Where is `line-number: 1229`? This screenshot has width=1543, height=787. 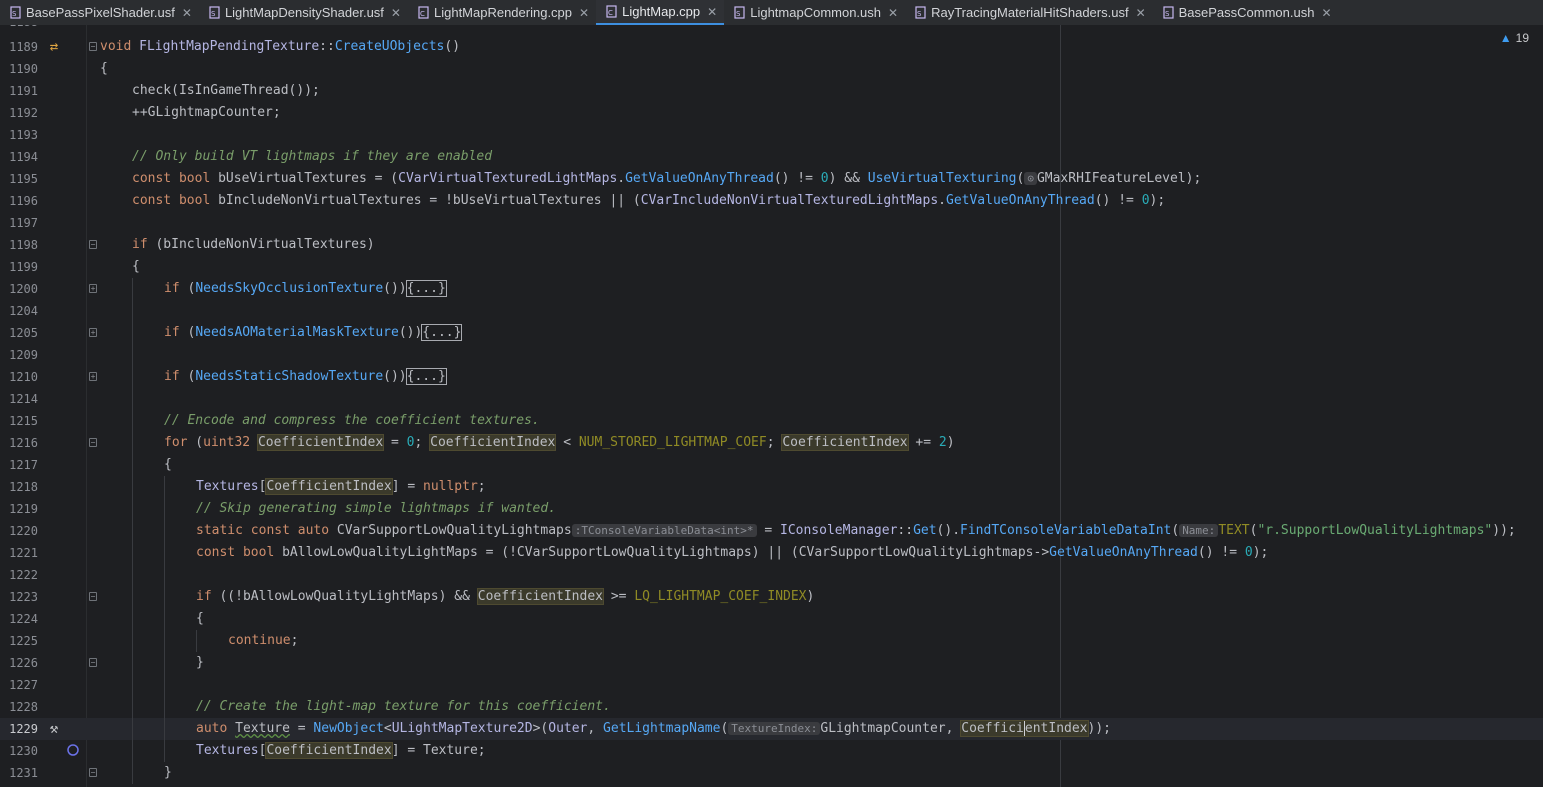 line-number: 1229 is located at coordinates (23, 729).